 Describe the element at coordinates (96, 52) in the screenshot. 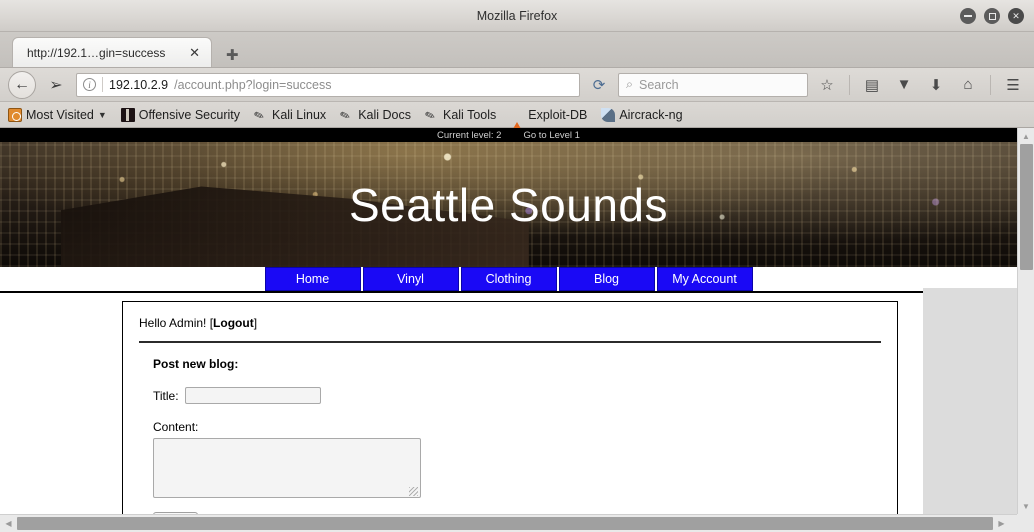

I see `tab-label: http://192.1…gin=success` at that location.